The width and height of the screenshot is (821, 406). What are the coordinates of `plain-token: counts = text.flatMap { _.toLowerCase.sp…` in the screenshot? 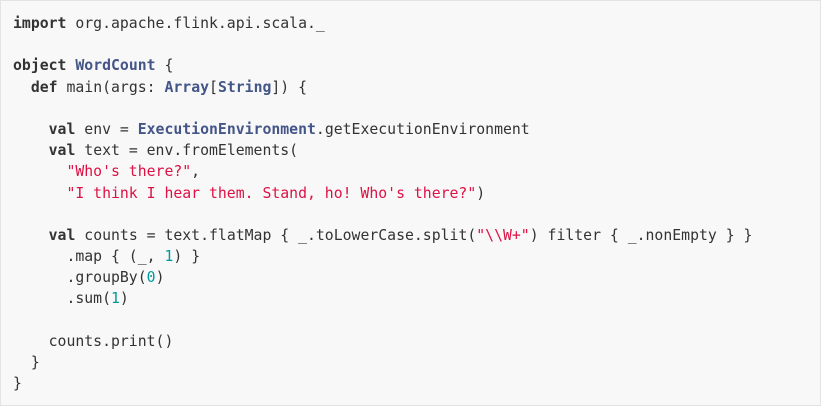 It's located at (276, 235).